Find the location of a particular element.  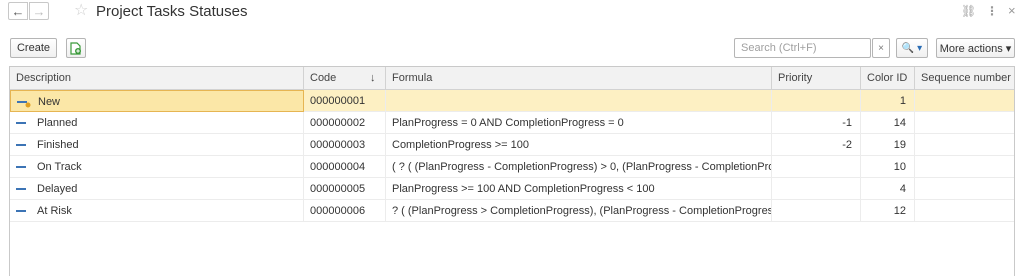

code-cell: 000000001 is located at coordinates (345, 101).